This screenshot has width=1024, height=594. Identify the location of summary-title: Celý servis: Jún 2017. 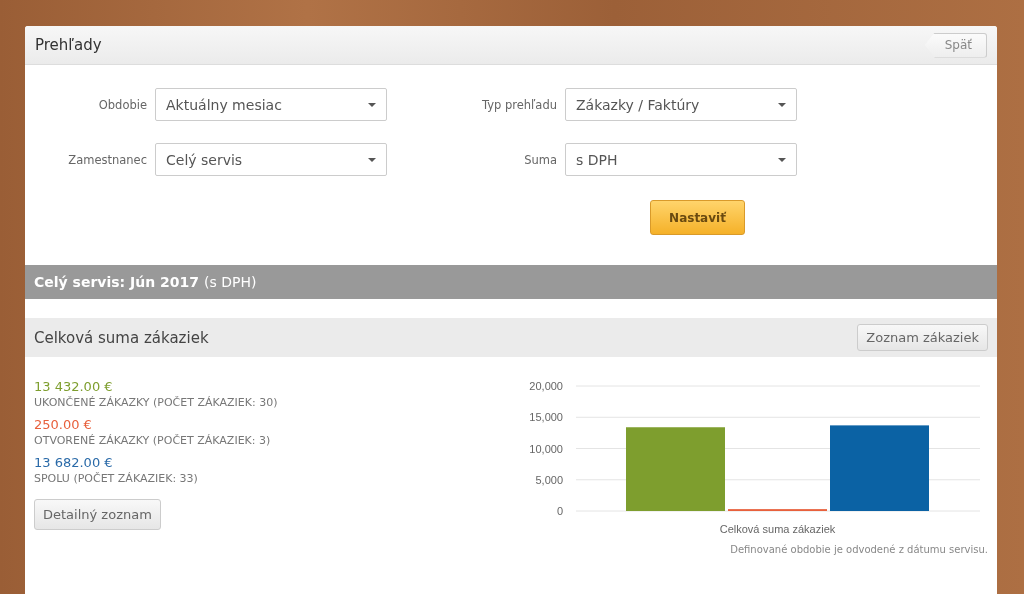
(116, 282).